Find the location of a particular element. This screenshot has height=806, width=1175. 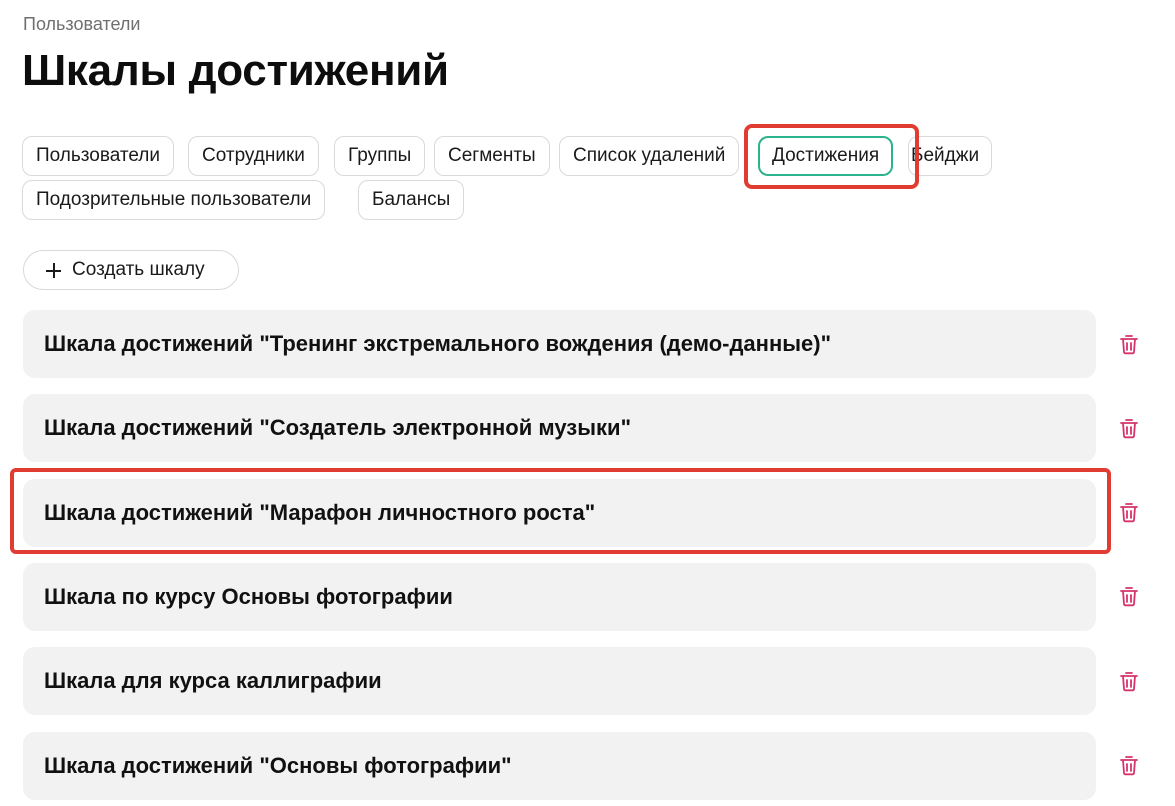

scale-row: Шкала по курсу Основы фотографии is located at coordinates (559, 597).